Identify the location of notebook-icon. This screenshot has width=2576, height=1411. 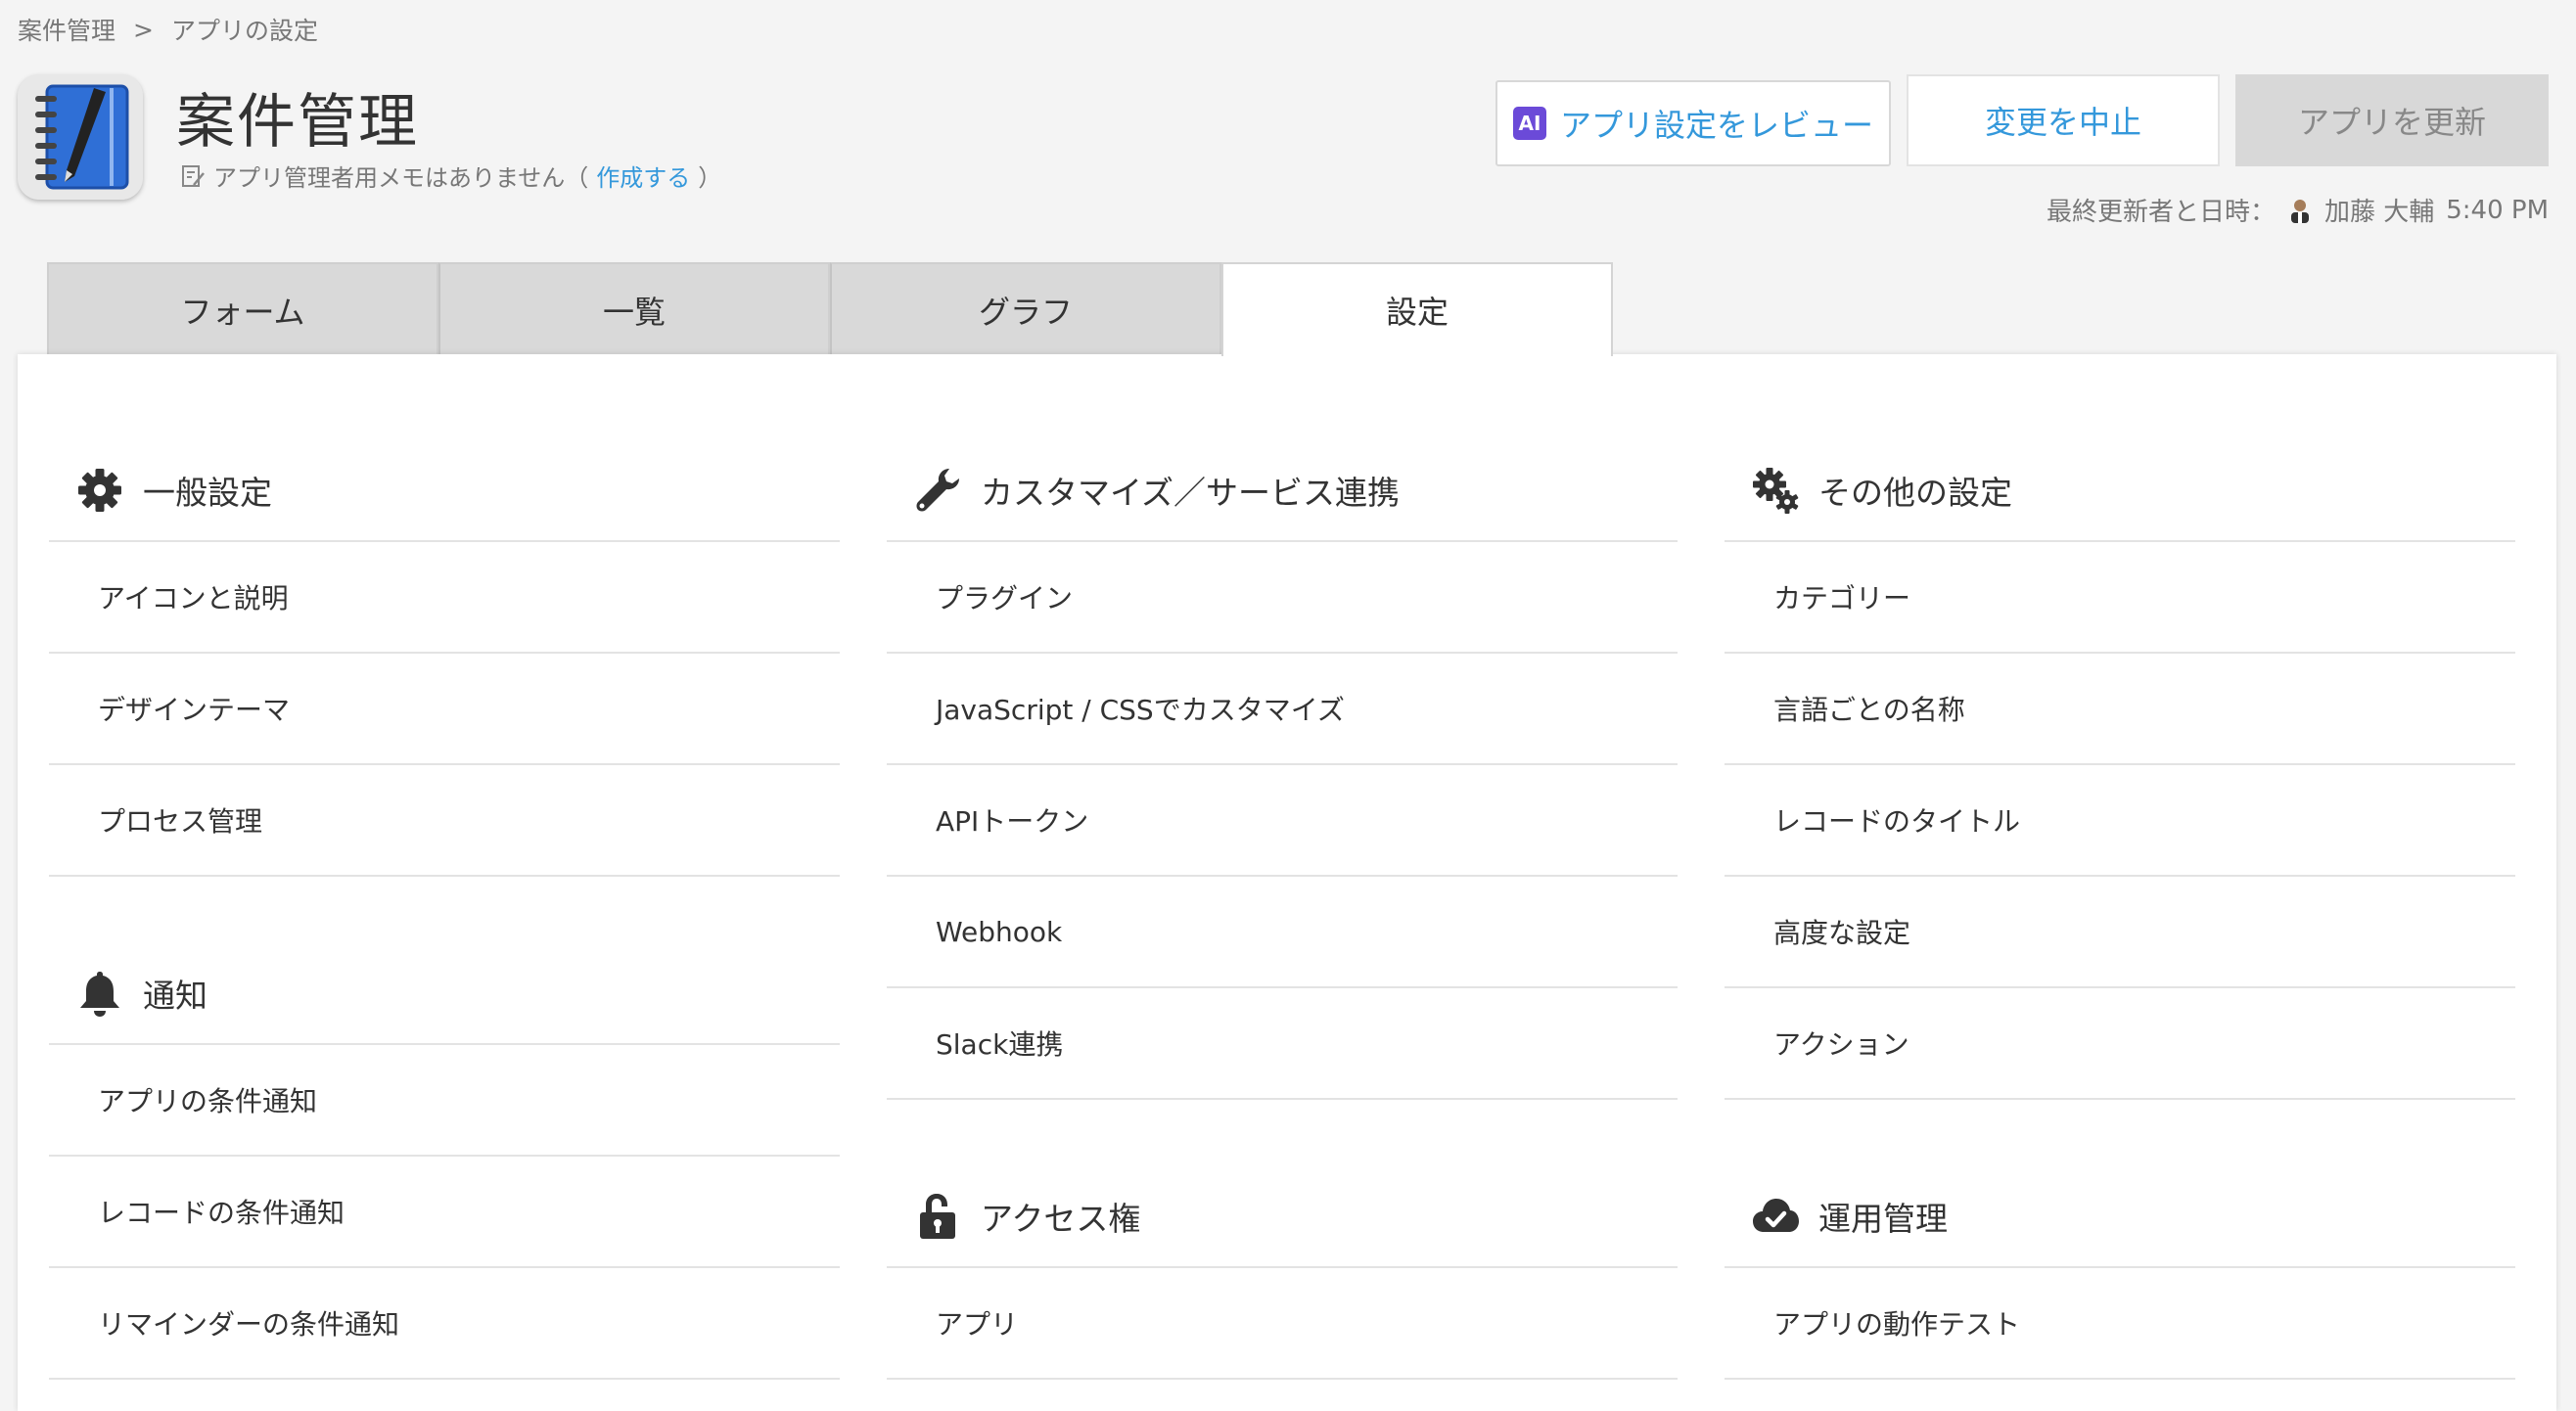
(81, 137).